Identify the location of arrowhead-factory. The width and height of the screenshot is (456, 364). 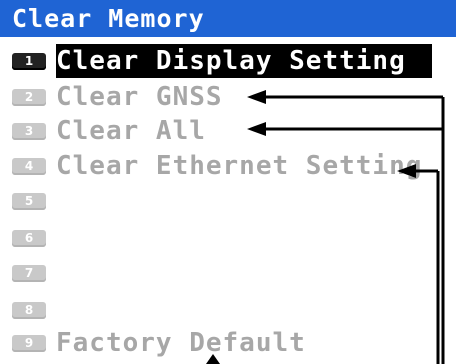
(213, 359).